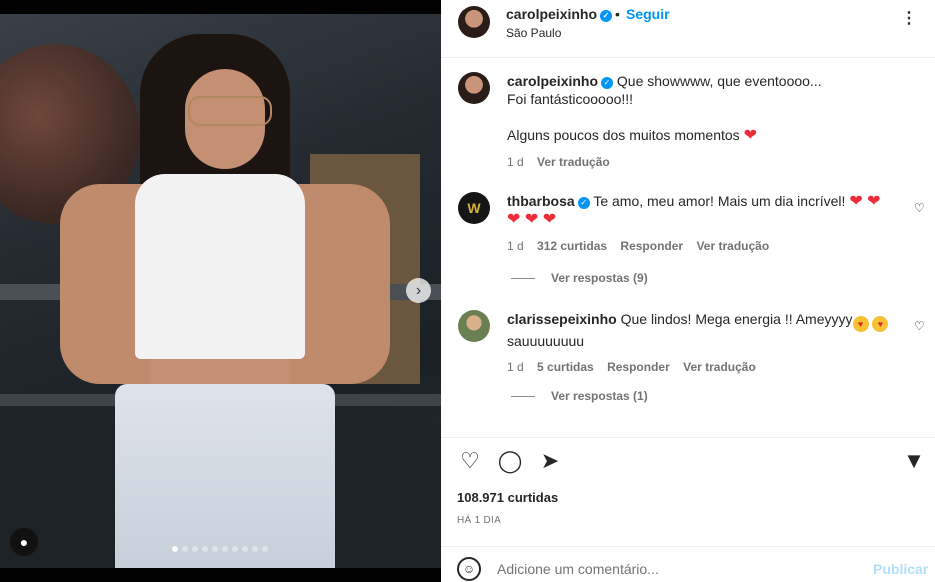  What do you see at coordinates (599, 278) in the screenshot?
I see `view-replies-label: Ver respostas (9)` at bounding box center [599, 278].